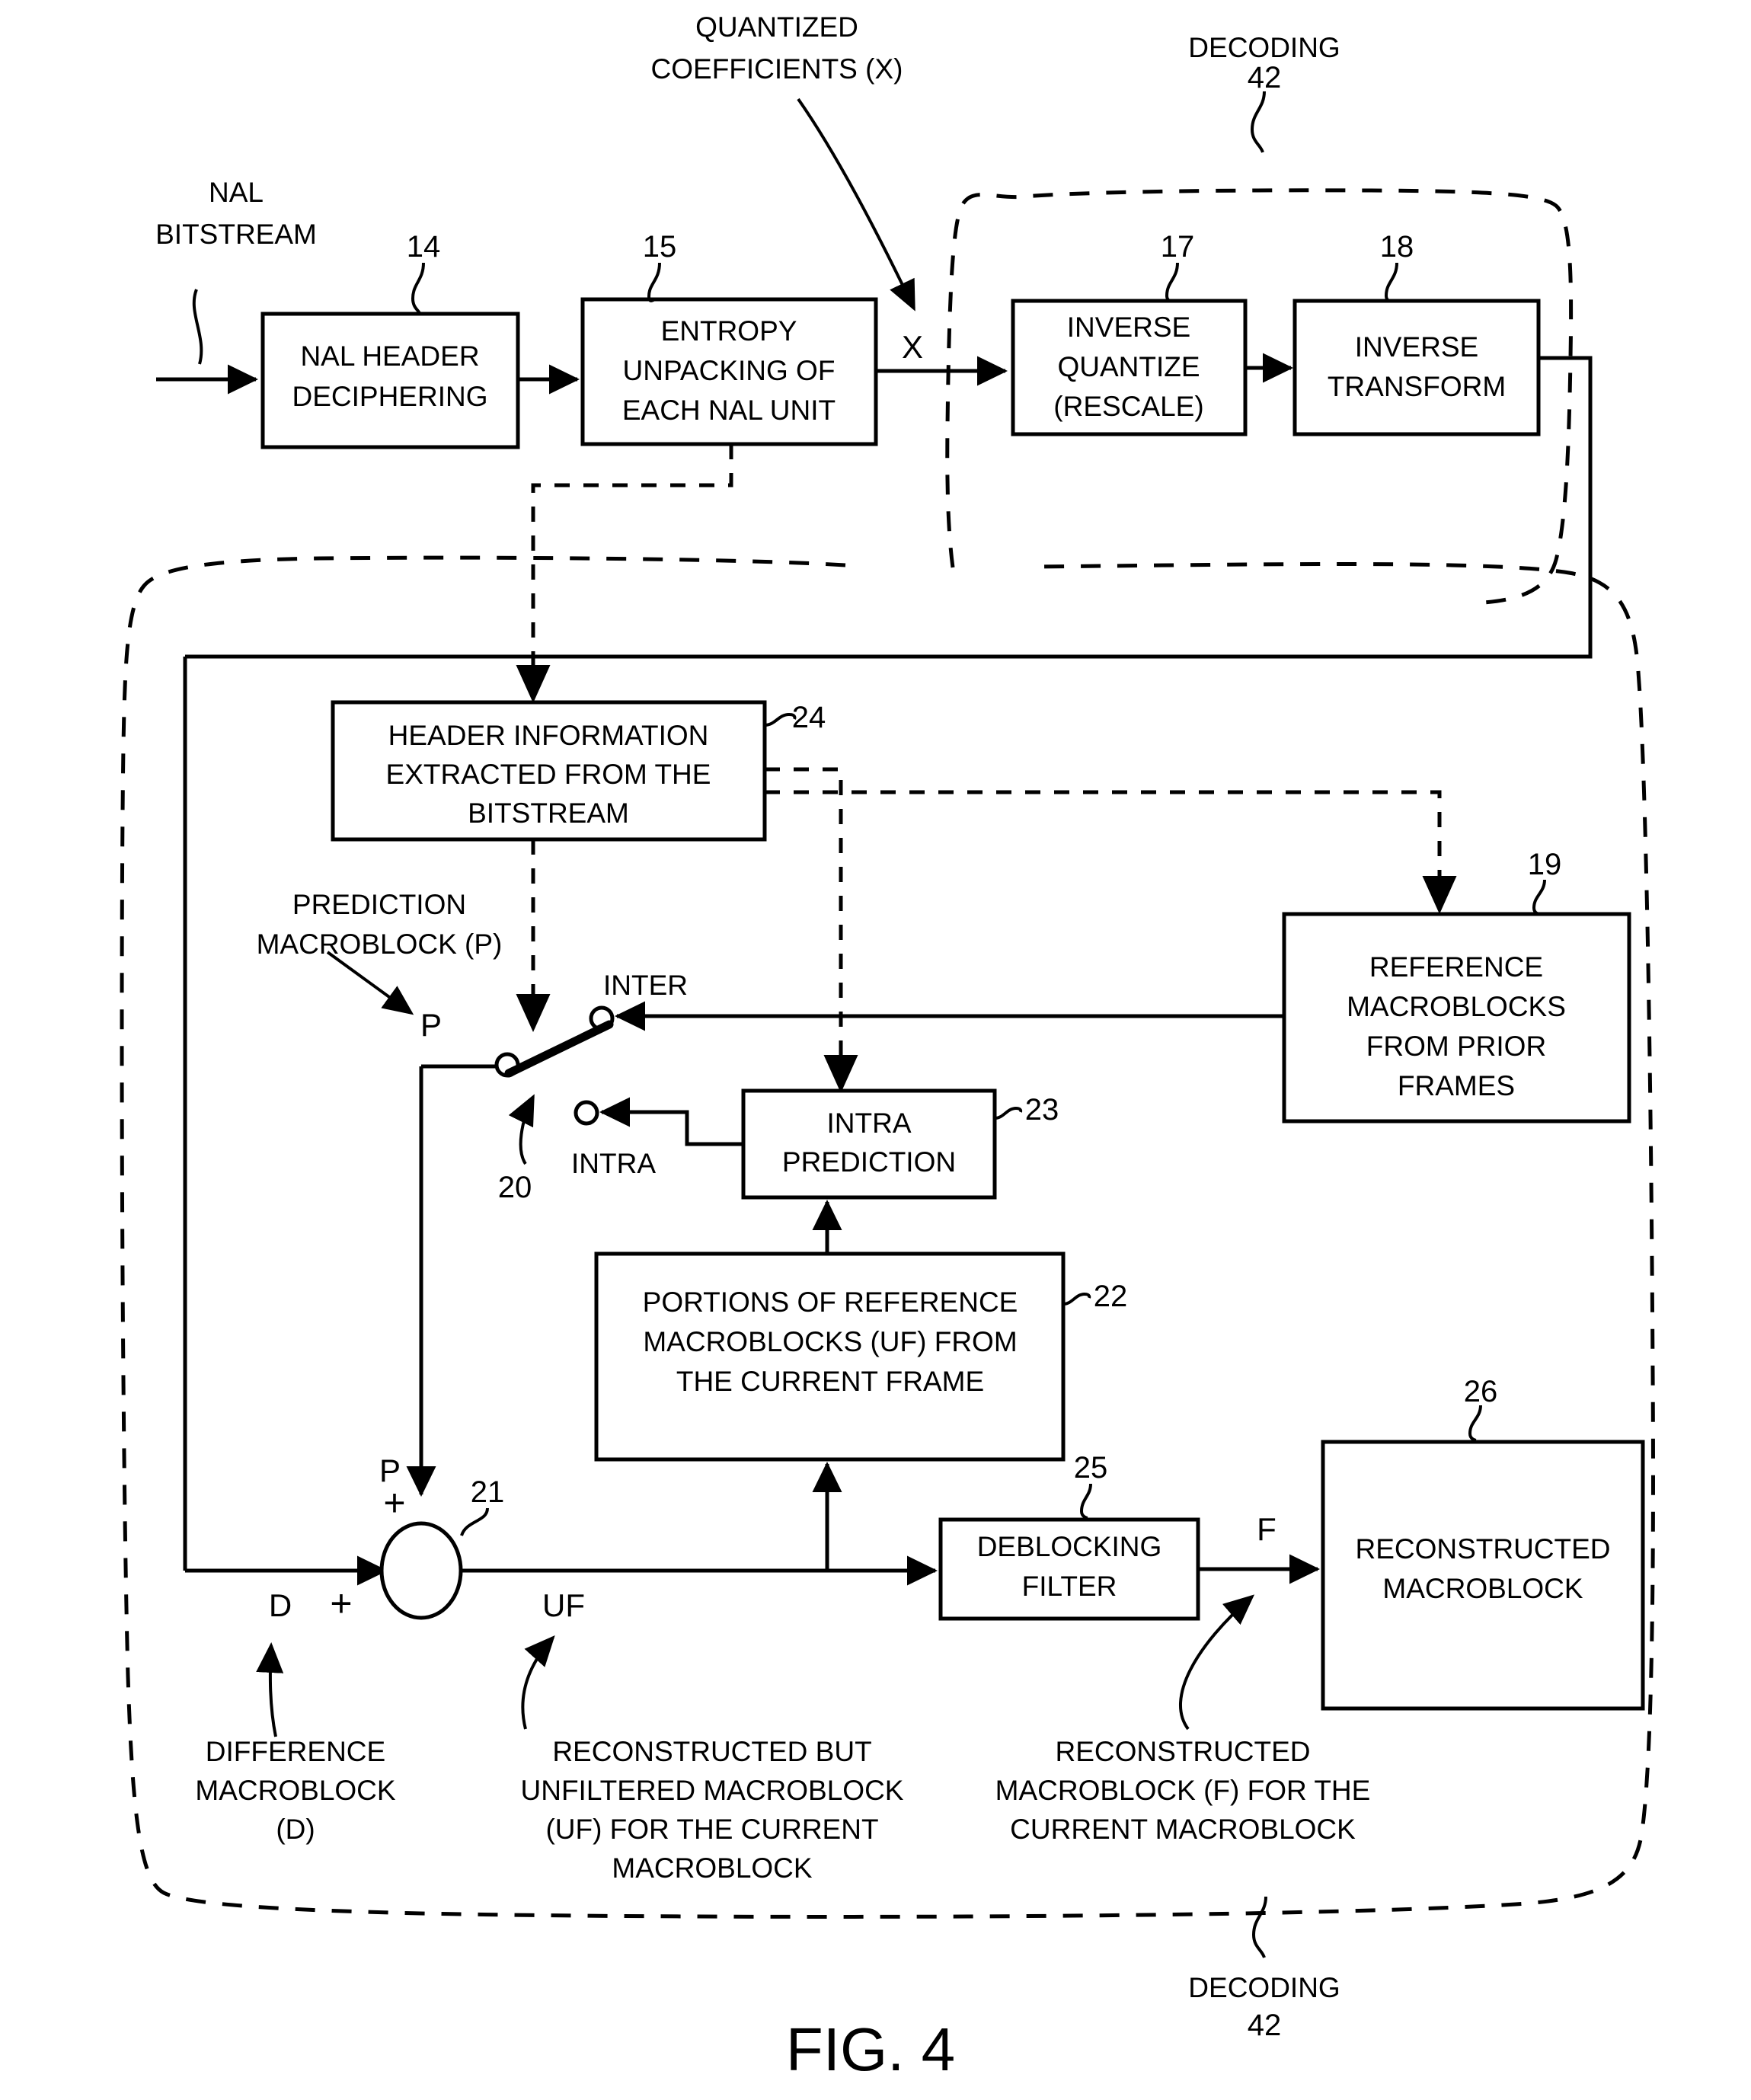 The image size is (1751, 2100). I want to click on refnum-26: 26, so click(1481, 1391).